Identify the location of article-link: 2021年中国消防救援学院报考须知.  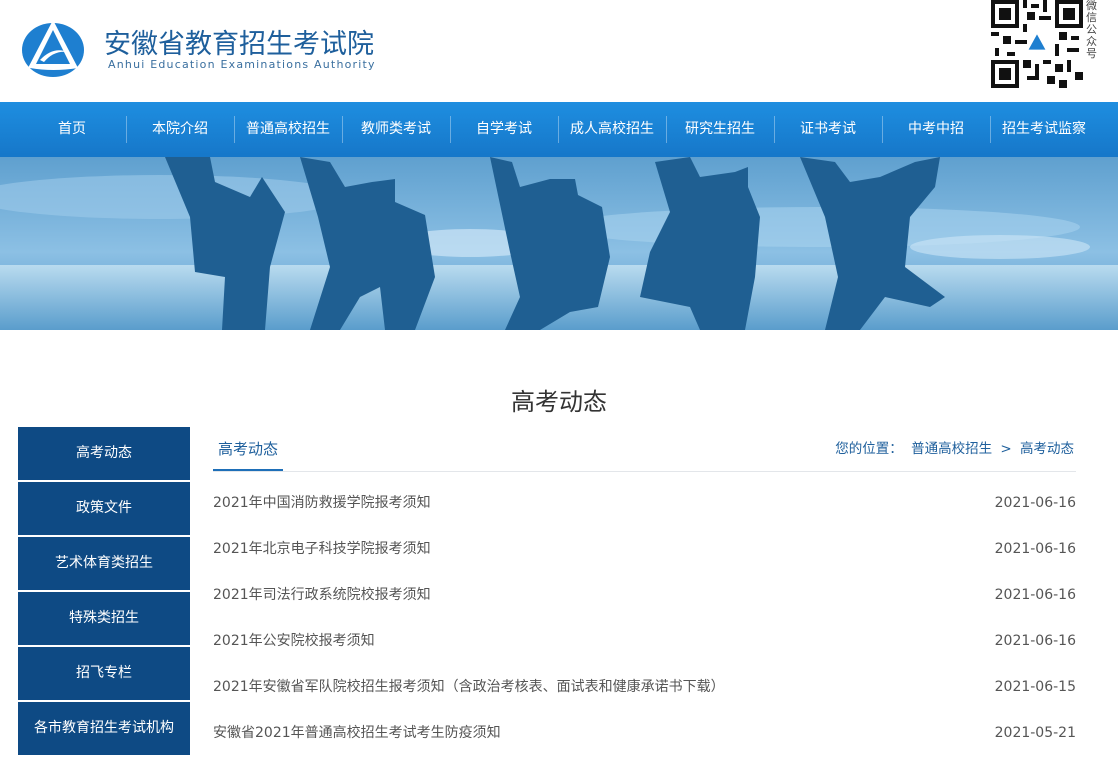
(322, 503).